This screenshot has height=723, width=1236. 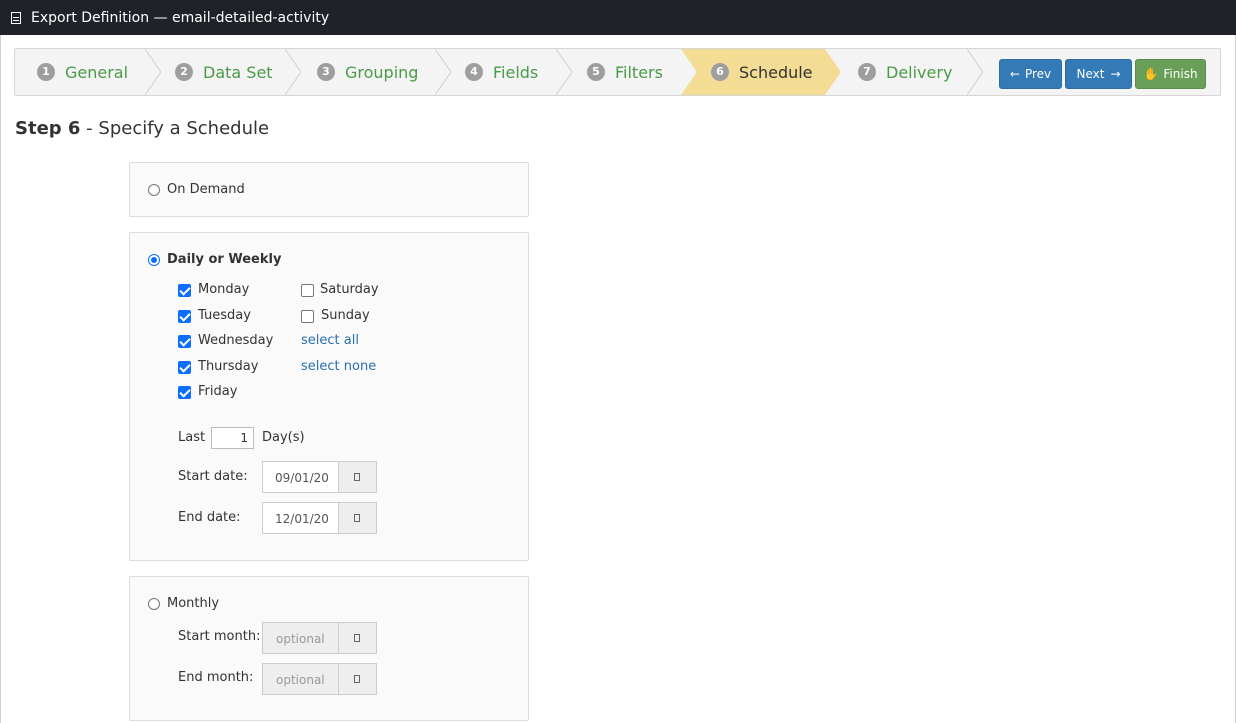 I want to click on step-number-badge: 7, so click(x=867, y=72).